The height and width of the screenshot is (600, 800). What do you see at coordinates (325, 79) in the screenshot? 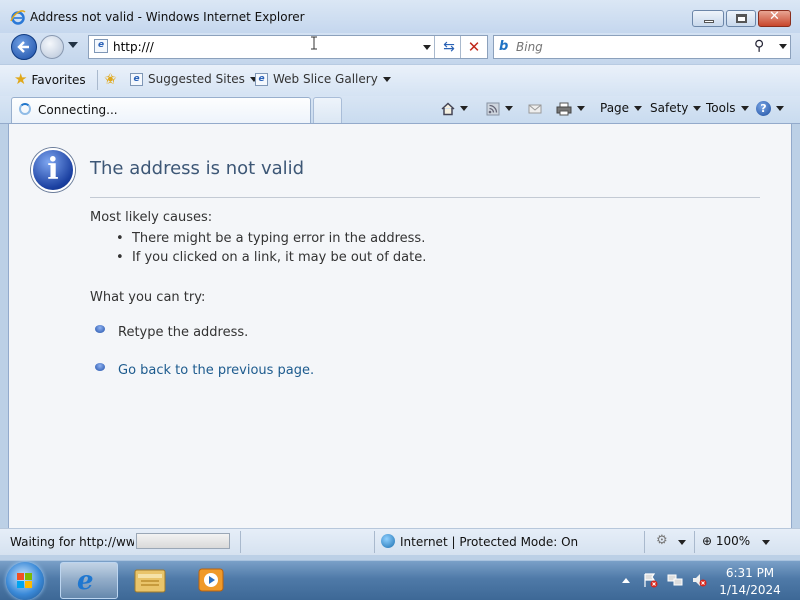
I see `web-slice-gallery-label: Web Slice Gallery` at bounding box center [325, 79].